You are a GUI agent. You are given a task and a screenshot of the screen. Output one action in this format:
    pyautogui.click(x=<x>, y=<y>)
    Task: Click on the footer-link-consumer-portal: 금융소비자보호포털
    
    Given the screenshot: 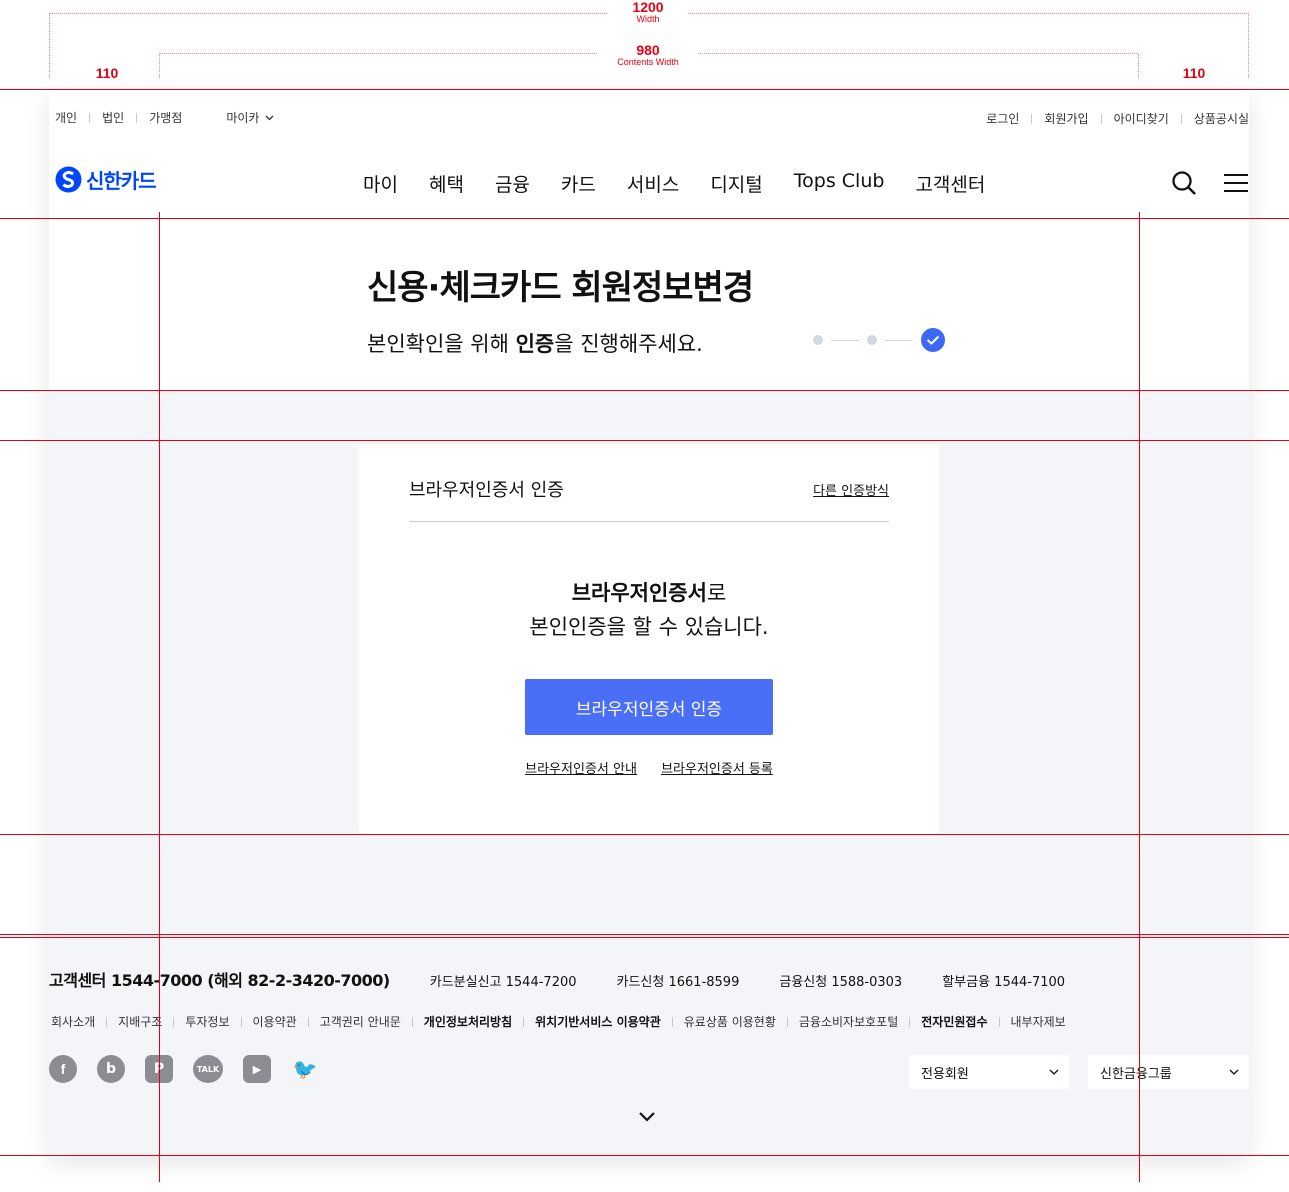 What is the action you would take?
    pyautogui.click(x=848, y=1021)
    